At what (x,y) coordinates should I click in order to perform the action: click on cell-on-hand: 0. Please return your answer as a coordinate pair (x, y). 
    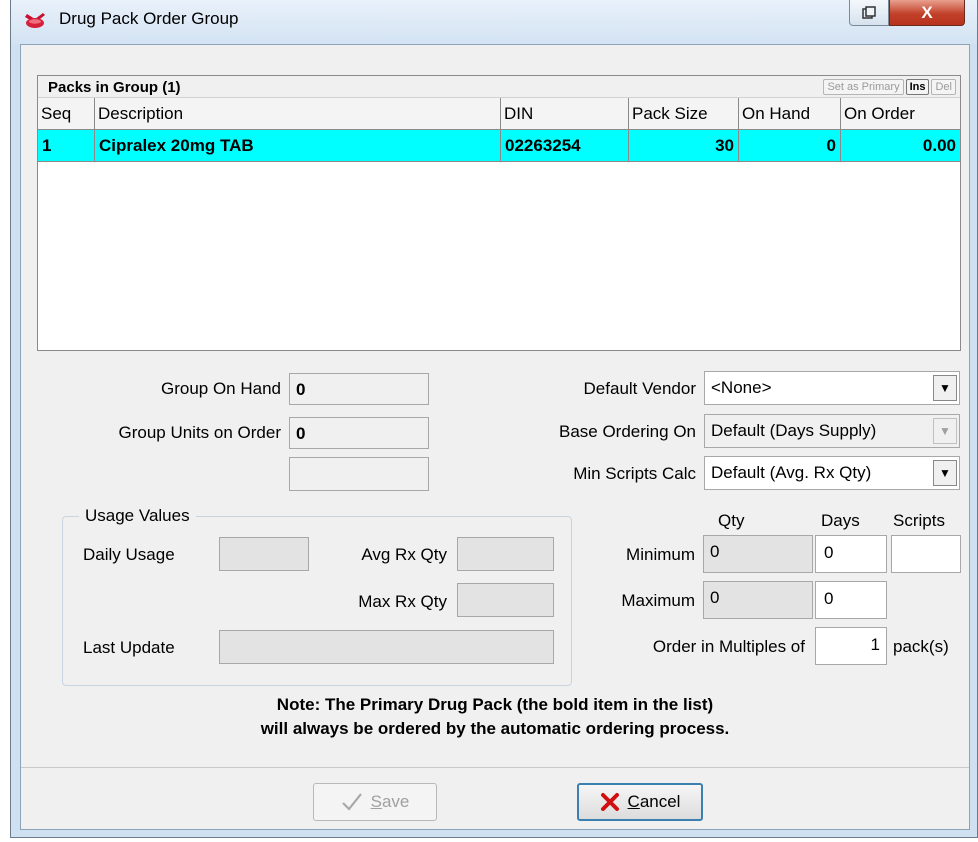
    Looking at the image, I should click on (790, 145).